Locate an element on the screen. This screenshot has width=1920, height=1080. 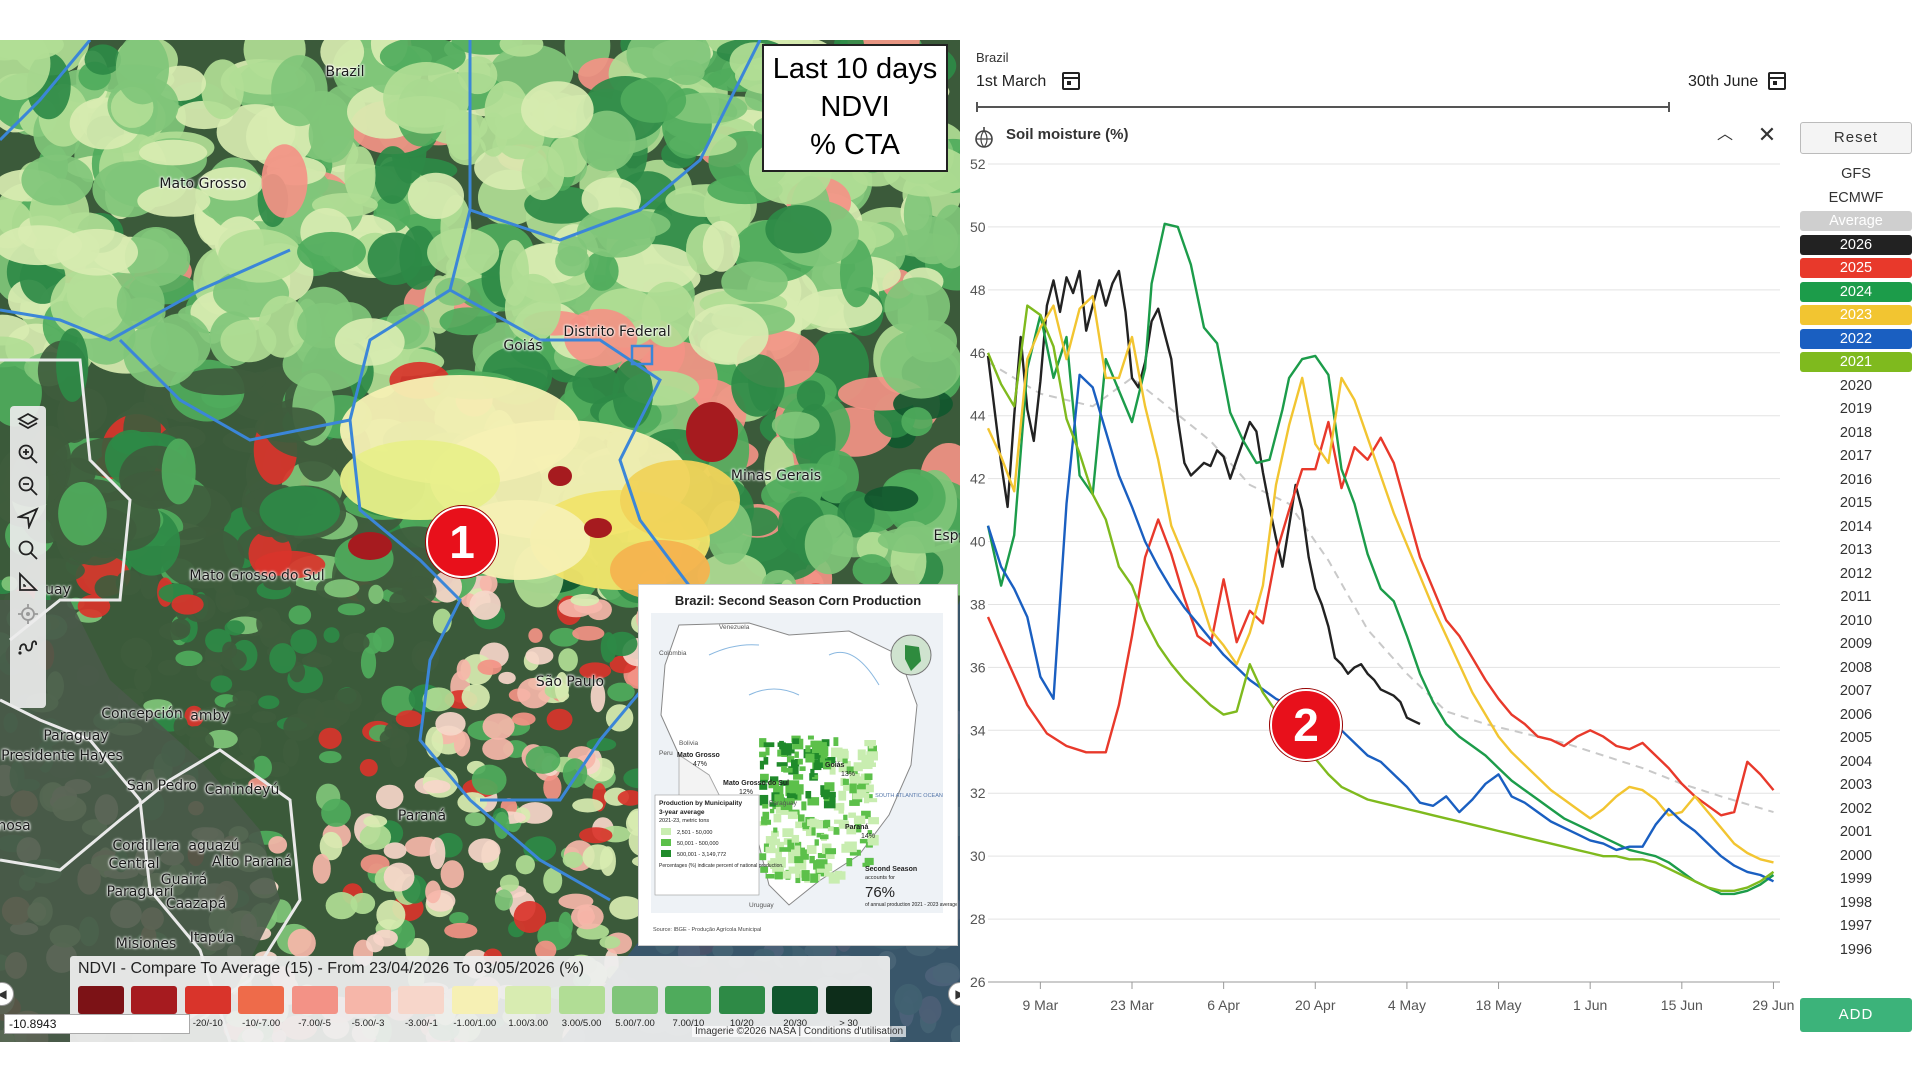
date-range-slider is located at coordinates (1323, 107).